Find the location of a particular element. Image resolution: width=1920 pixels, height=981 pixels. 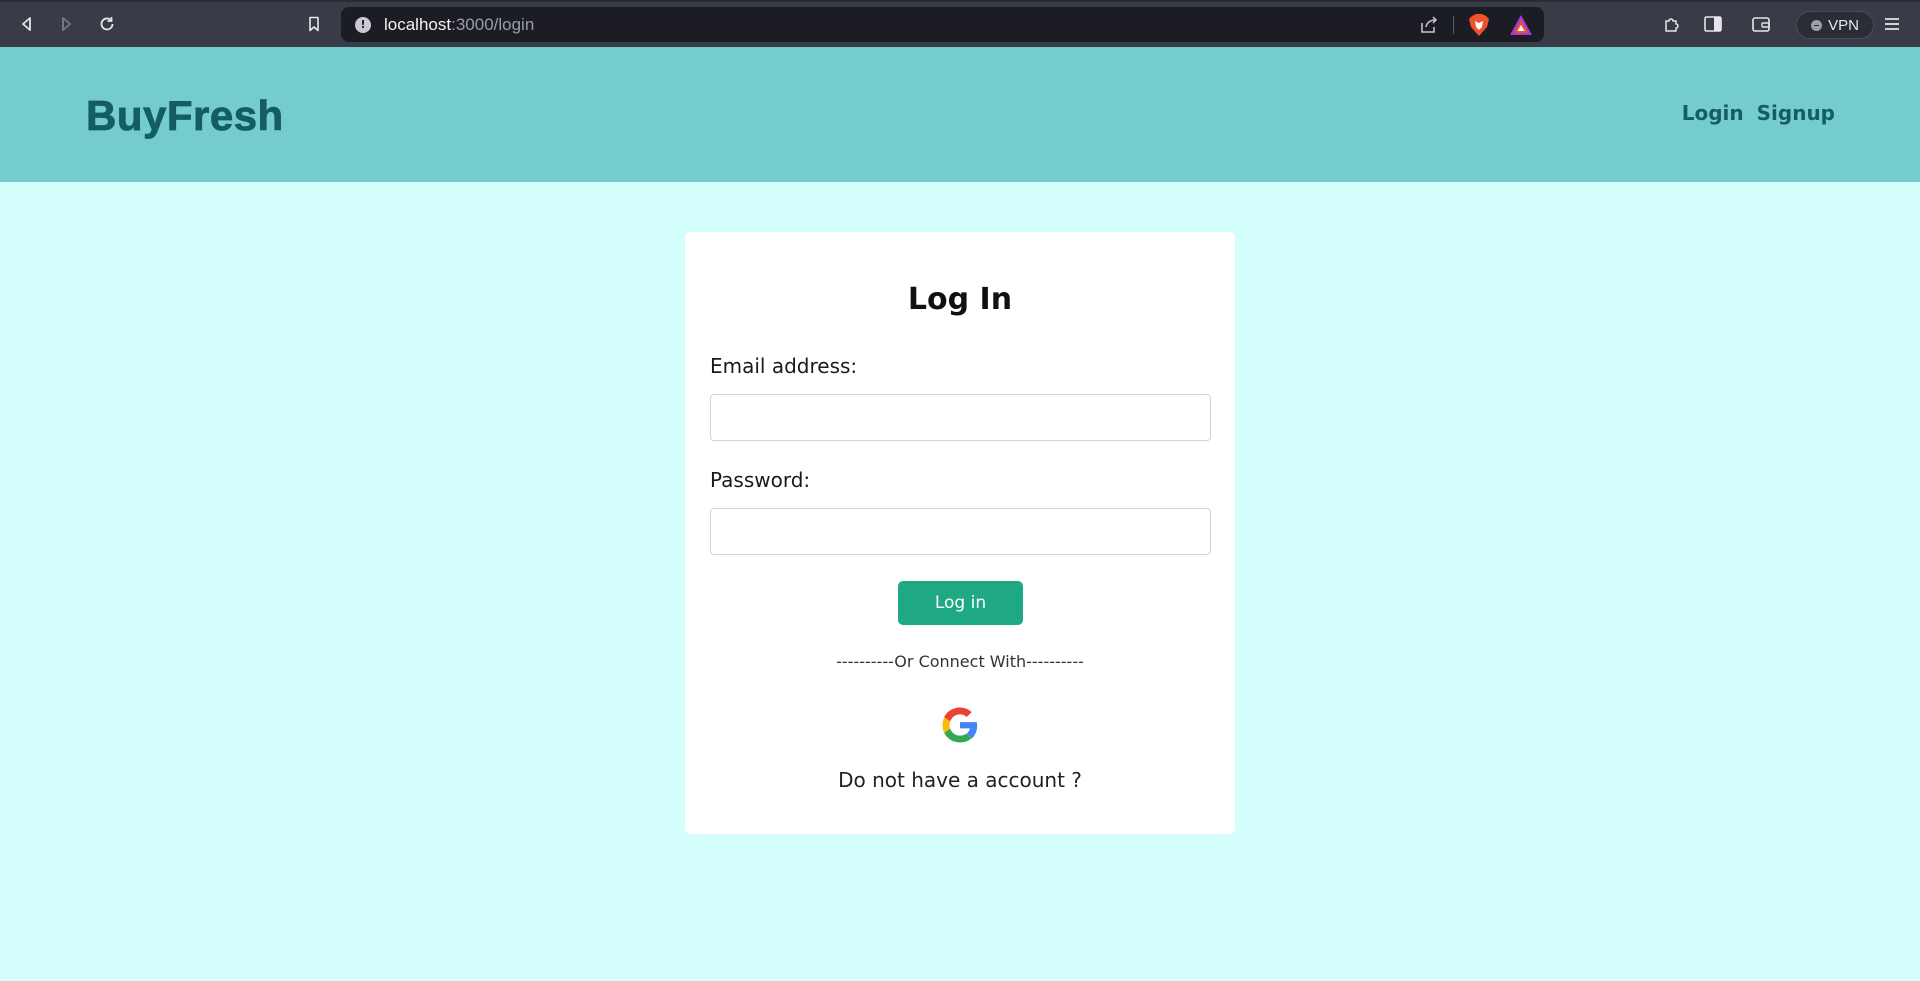

vpn-button: VPN is located at coordinates (1835, 25).